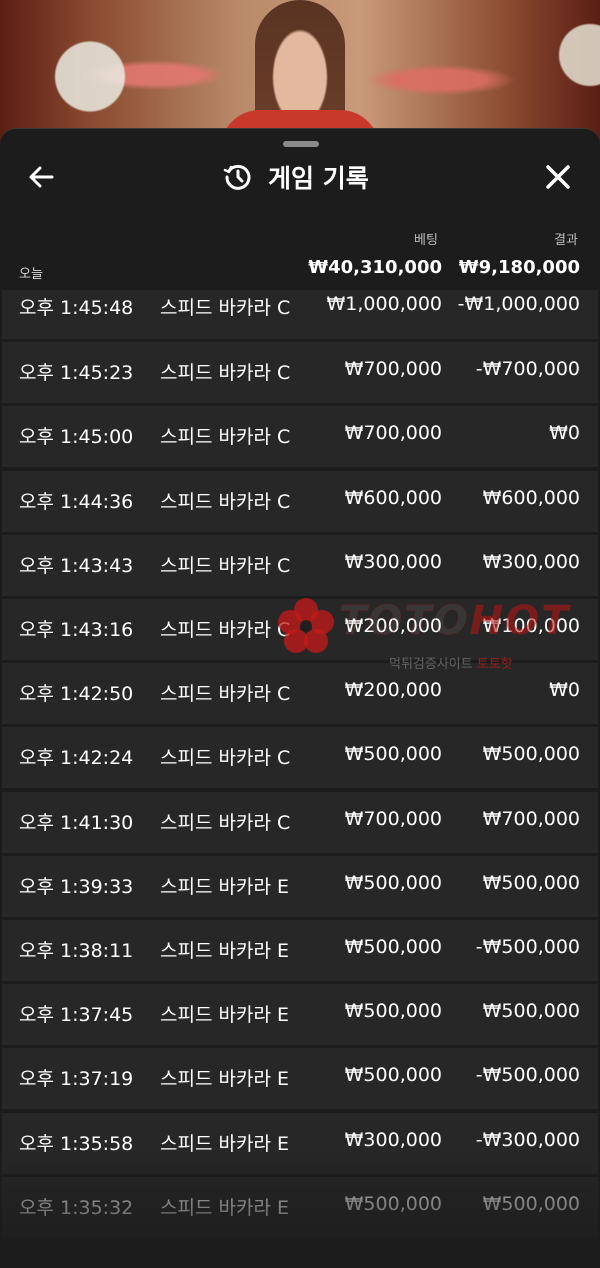 This screenshot has width=600, height=1268. What do you see at coordinates (76, 501) in the screenshot?
I see `row-time: 오후 1:44:36` at bounding box center [76, 501].